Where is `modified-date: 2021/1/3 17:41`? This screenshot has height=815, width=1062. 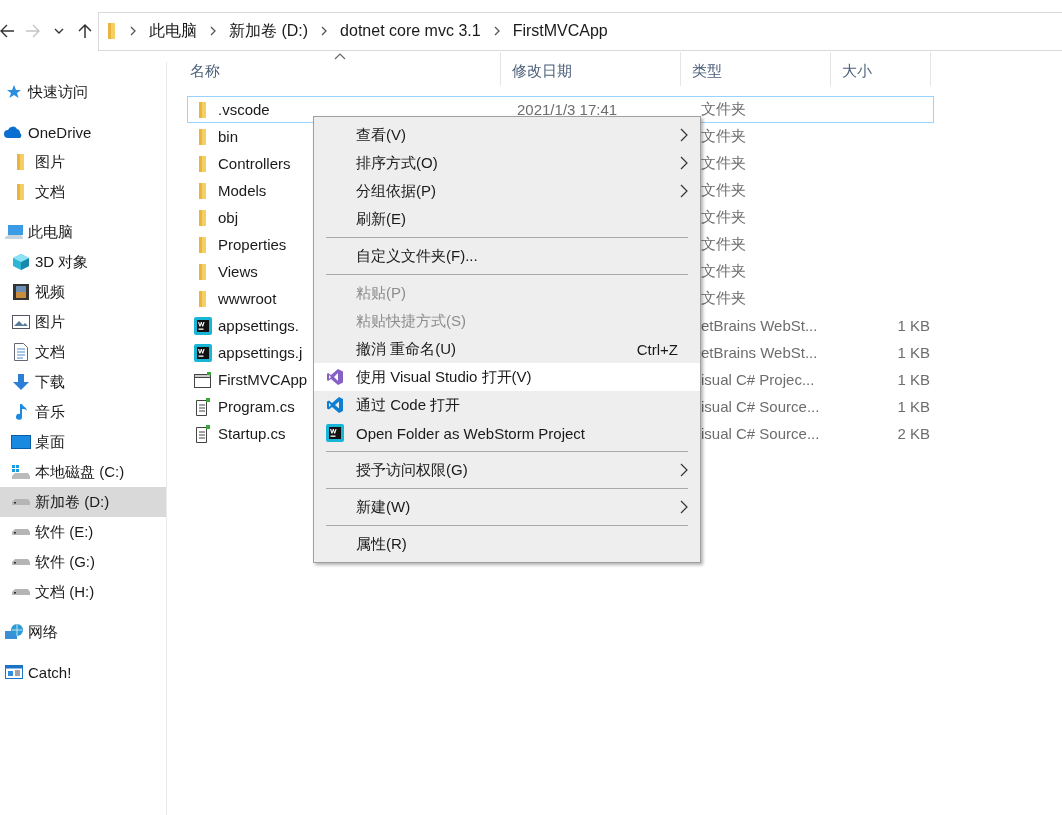 modified-date: 2021/1/3 17:41 is located at coordinates (567, 109).